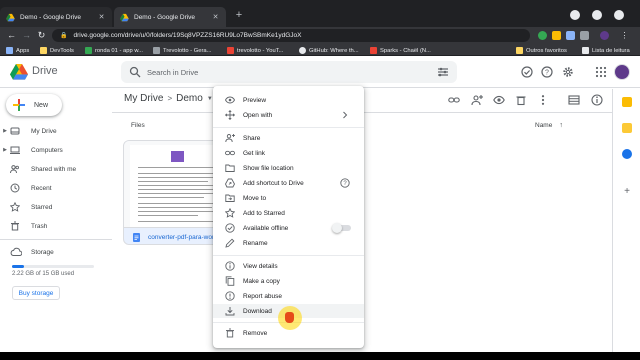 Image resolution: width=640 pixels, height=360 pixels. What do you see at coordinates (606, 50) in the screenshot?
I see `bookmark-lista-de-leitura: Lista de leitura` at bounding box center [606, 50].